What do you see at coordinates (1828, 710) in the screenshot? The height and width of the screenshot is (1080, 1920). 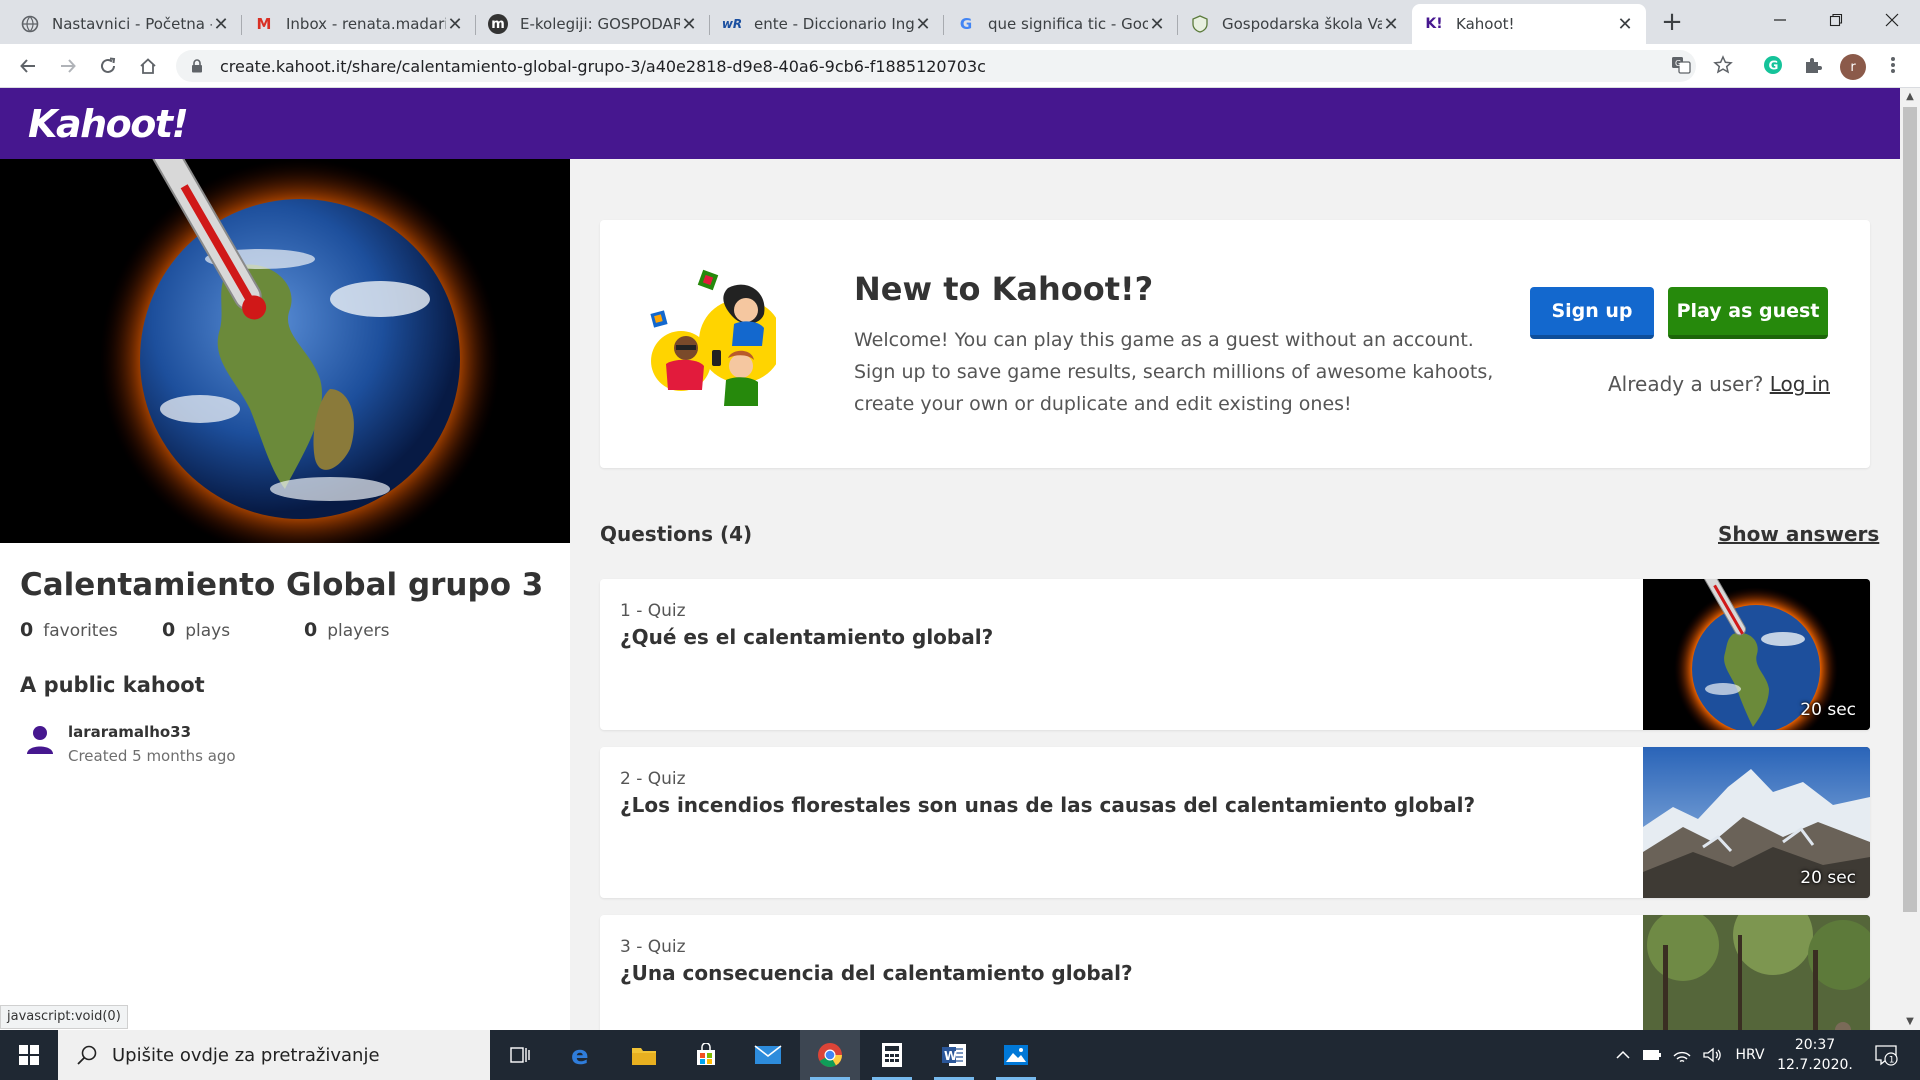 I see `question-time-limit: 20 sec` at bounding box center [1828, 710].